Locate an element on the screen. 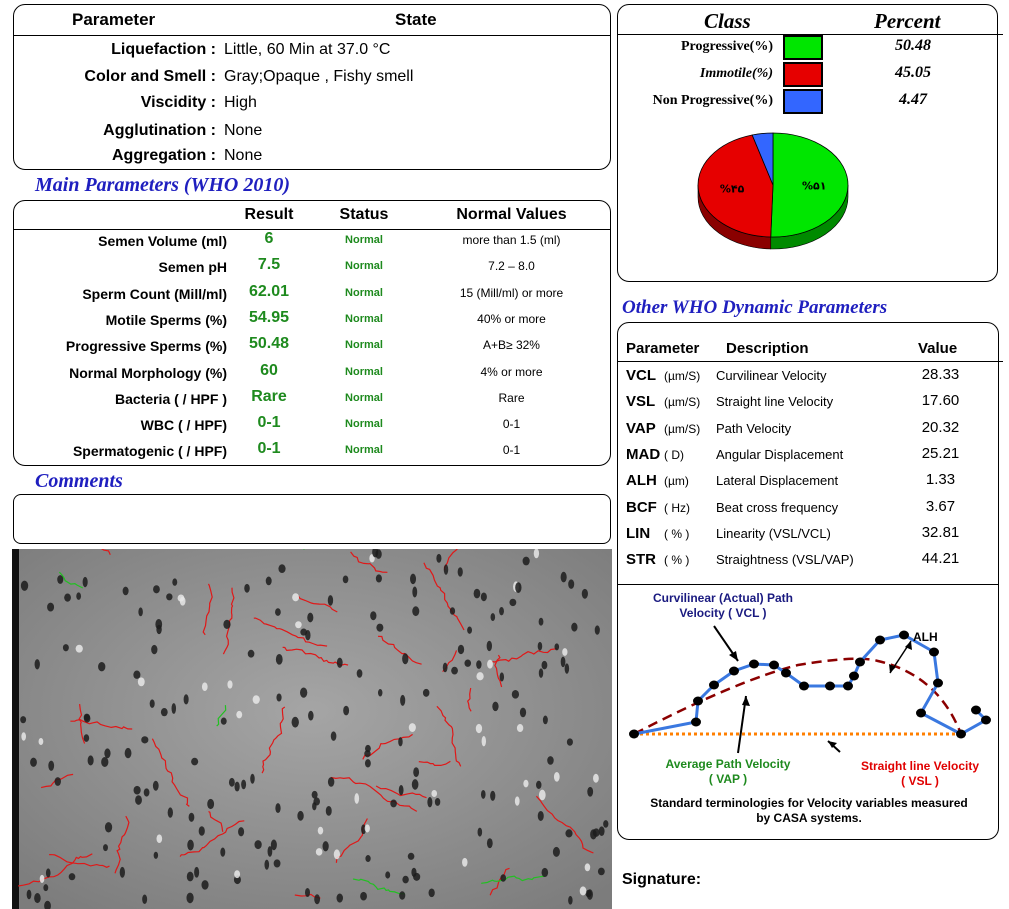 The width and height of the screenshot is (1009, 909). dynamic-abbr: VSL is located at coordinates (641, 402).